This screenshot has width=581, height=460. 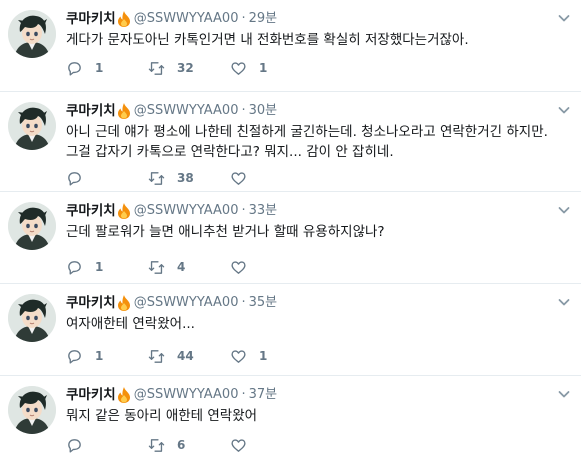 I want to click on retweet-count: 32, so click(x=185, y=68).